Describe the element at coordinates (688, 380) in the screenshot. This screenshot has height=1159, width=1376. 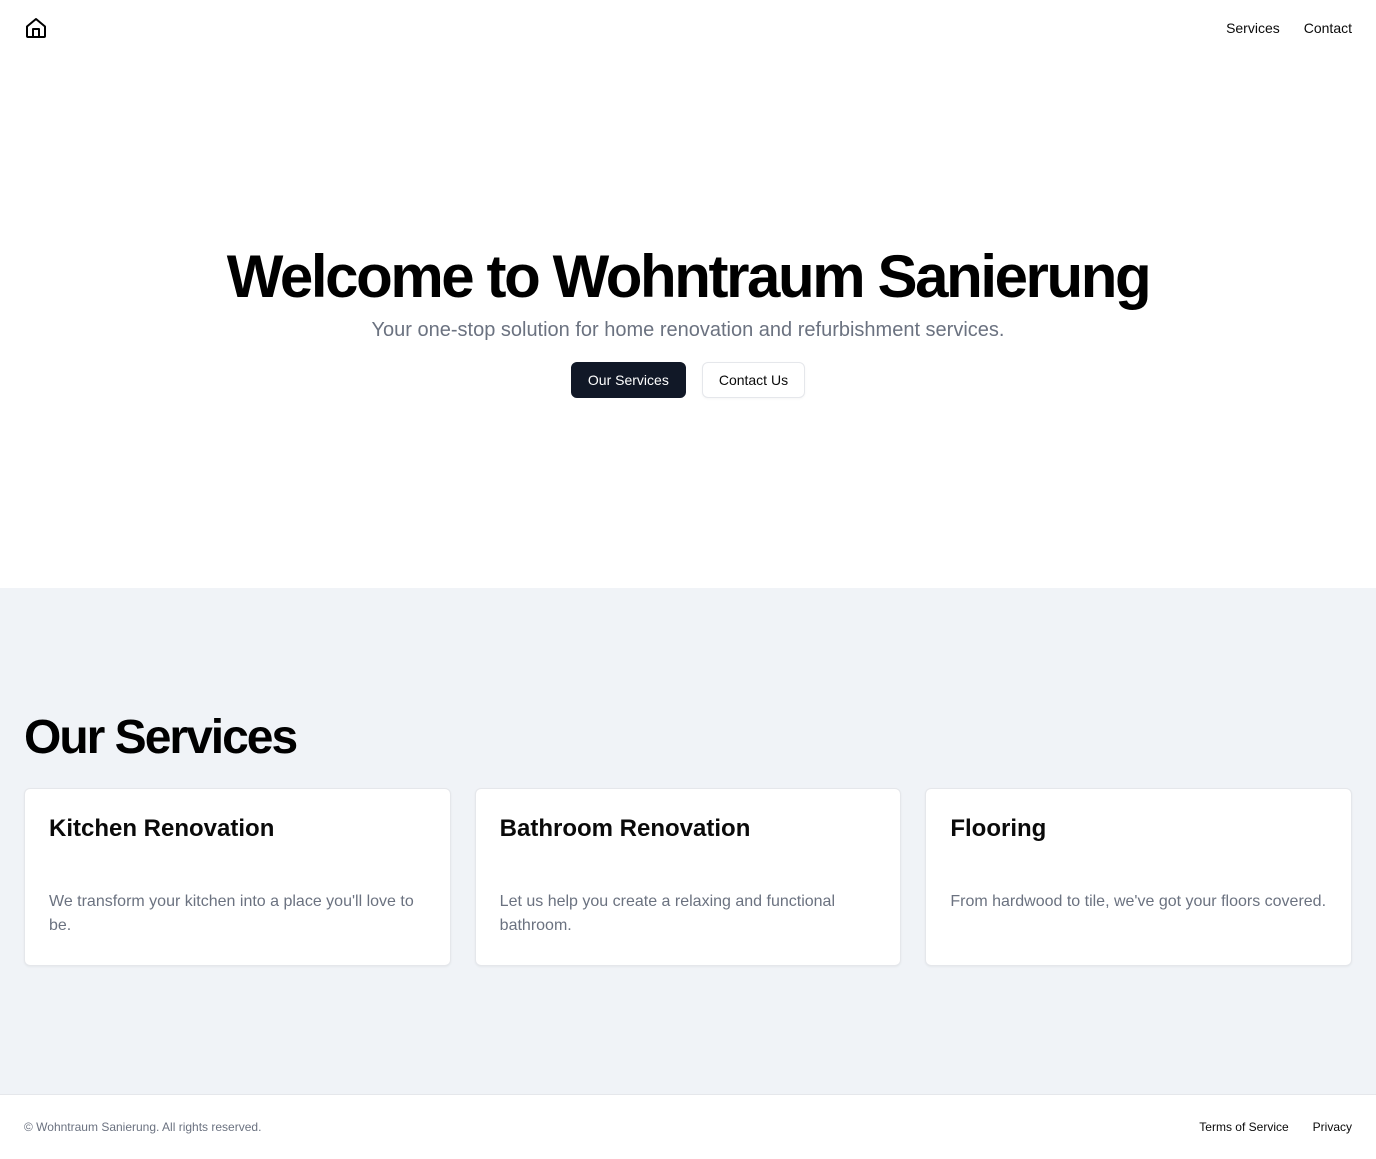
I see `hero-button-group: Our Services Contact Us` at that location.